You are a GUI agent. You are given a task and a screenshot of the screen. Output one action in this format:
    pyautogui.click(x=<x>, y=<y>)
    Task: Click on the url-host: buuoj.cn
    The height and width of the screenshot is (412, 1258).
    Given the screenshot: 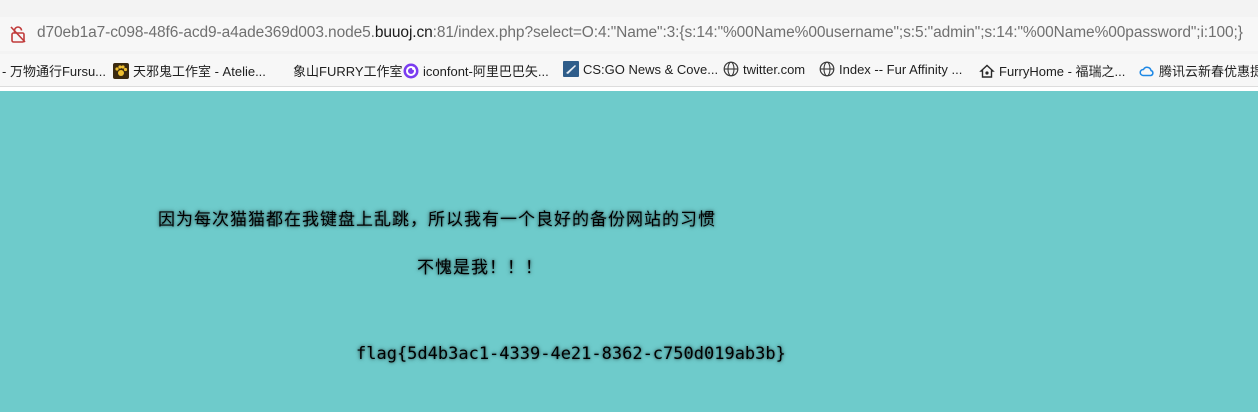 What is the action you would take?
    pyautogui.click(x=403, y=32)
    